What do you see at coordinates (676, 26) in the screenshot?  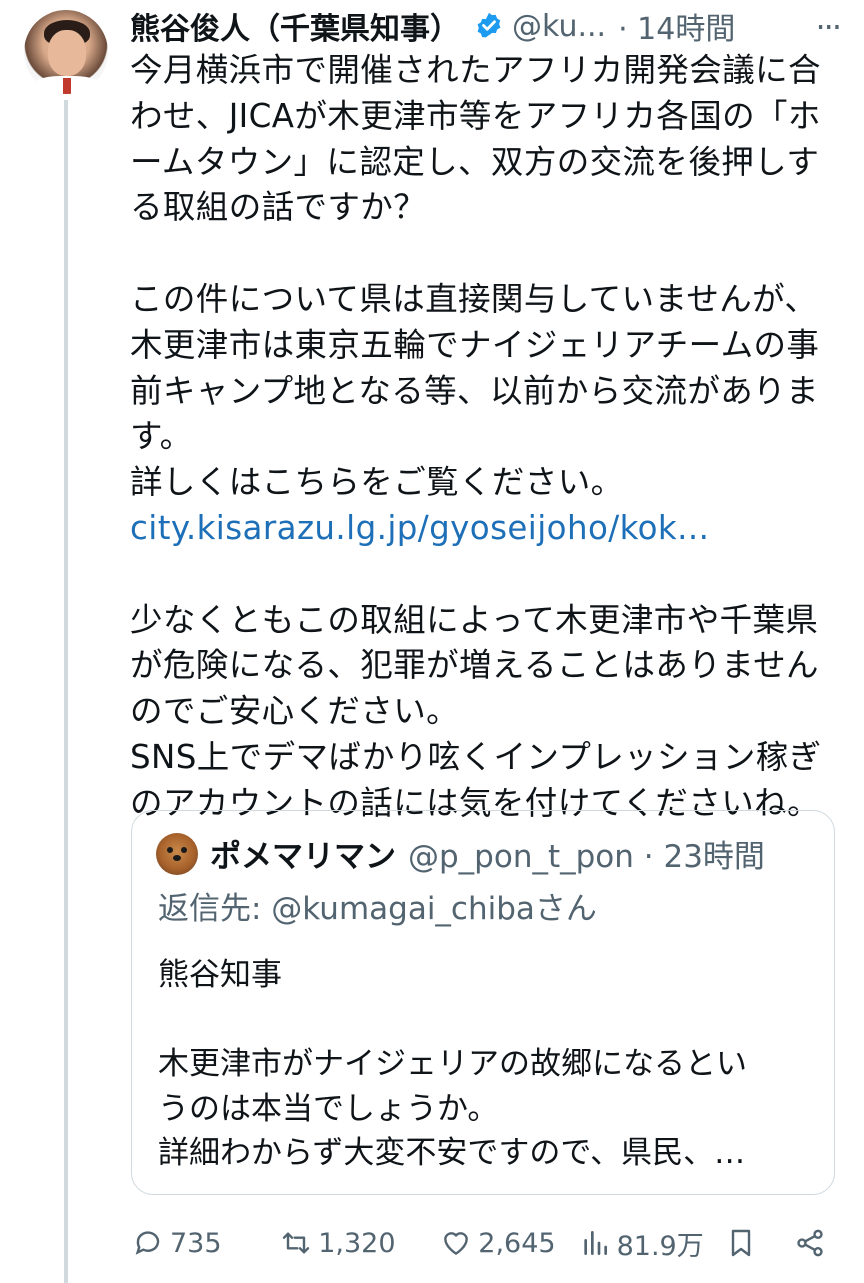 I see `tweet-time: · 14時間` at bounding box center [676, 26].